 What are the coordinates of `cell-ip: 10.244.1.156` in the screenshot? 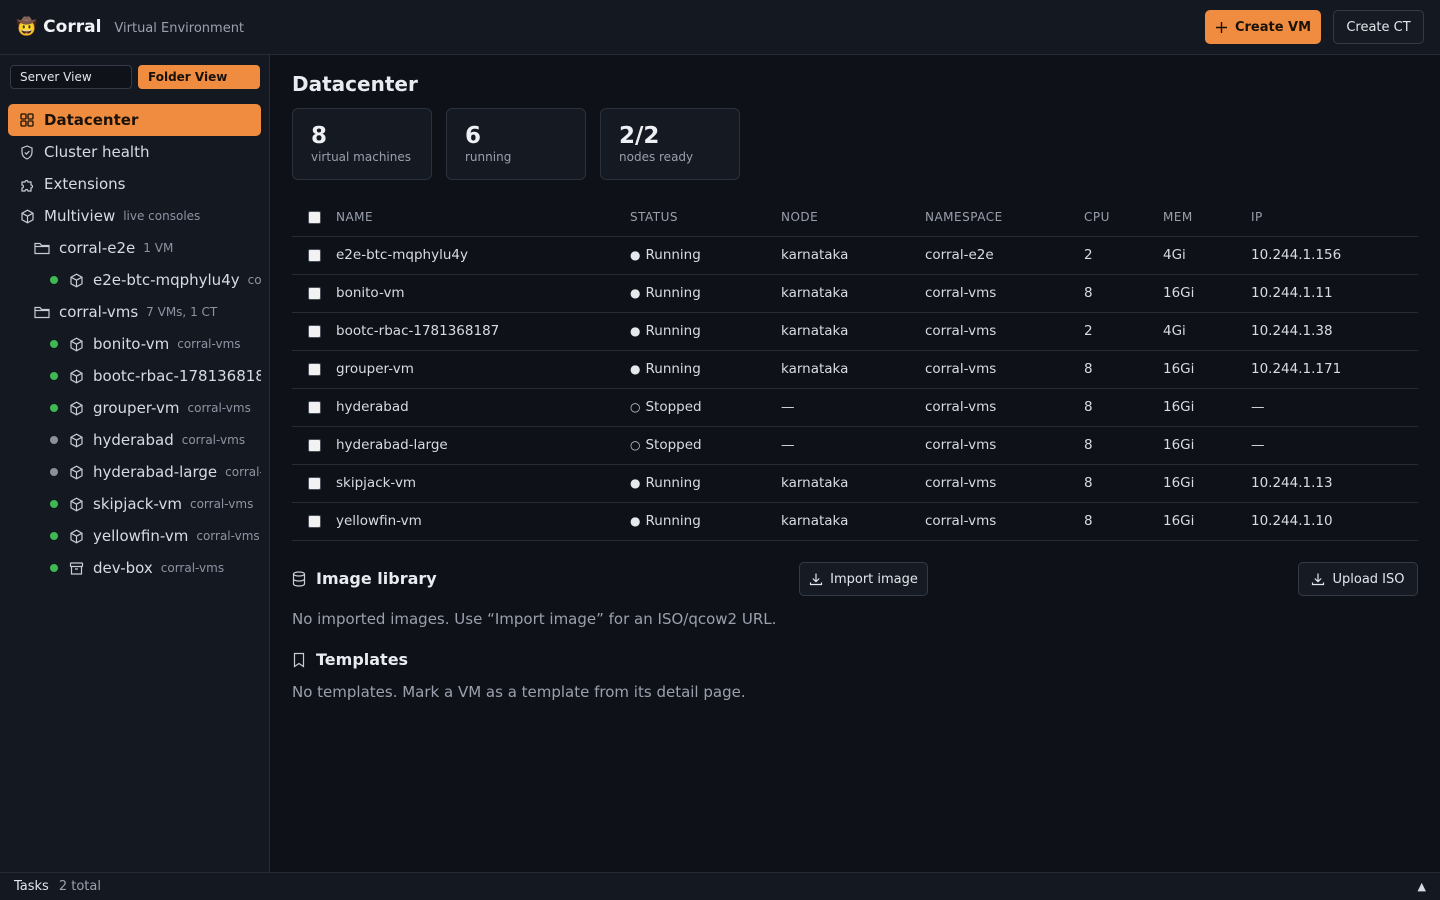 It's located at (1334, 255).